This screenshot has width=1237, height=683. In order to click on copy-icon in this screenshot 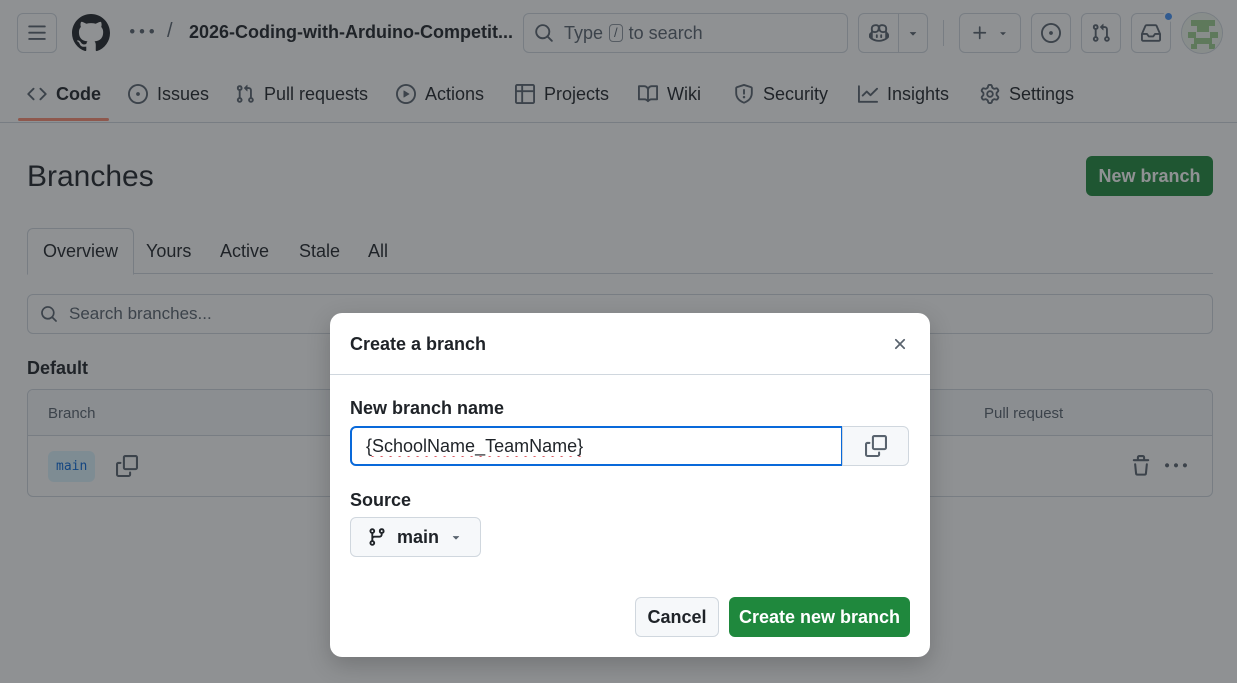, I will do `click(875, 446)`.